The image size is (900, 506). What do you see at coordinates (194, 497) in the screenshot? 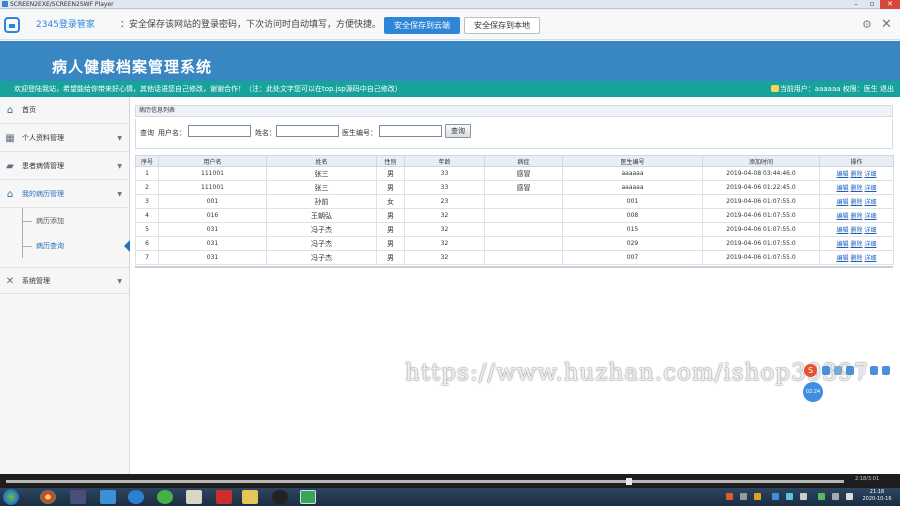
I see `notepad-icon` at bounding box center [194, 497].